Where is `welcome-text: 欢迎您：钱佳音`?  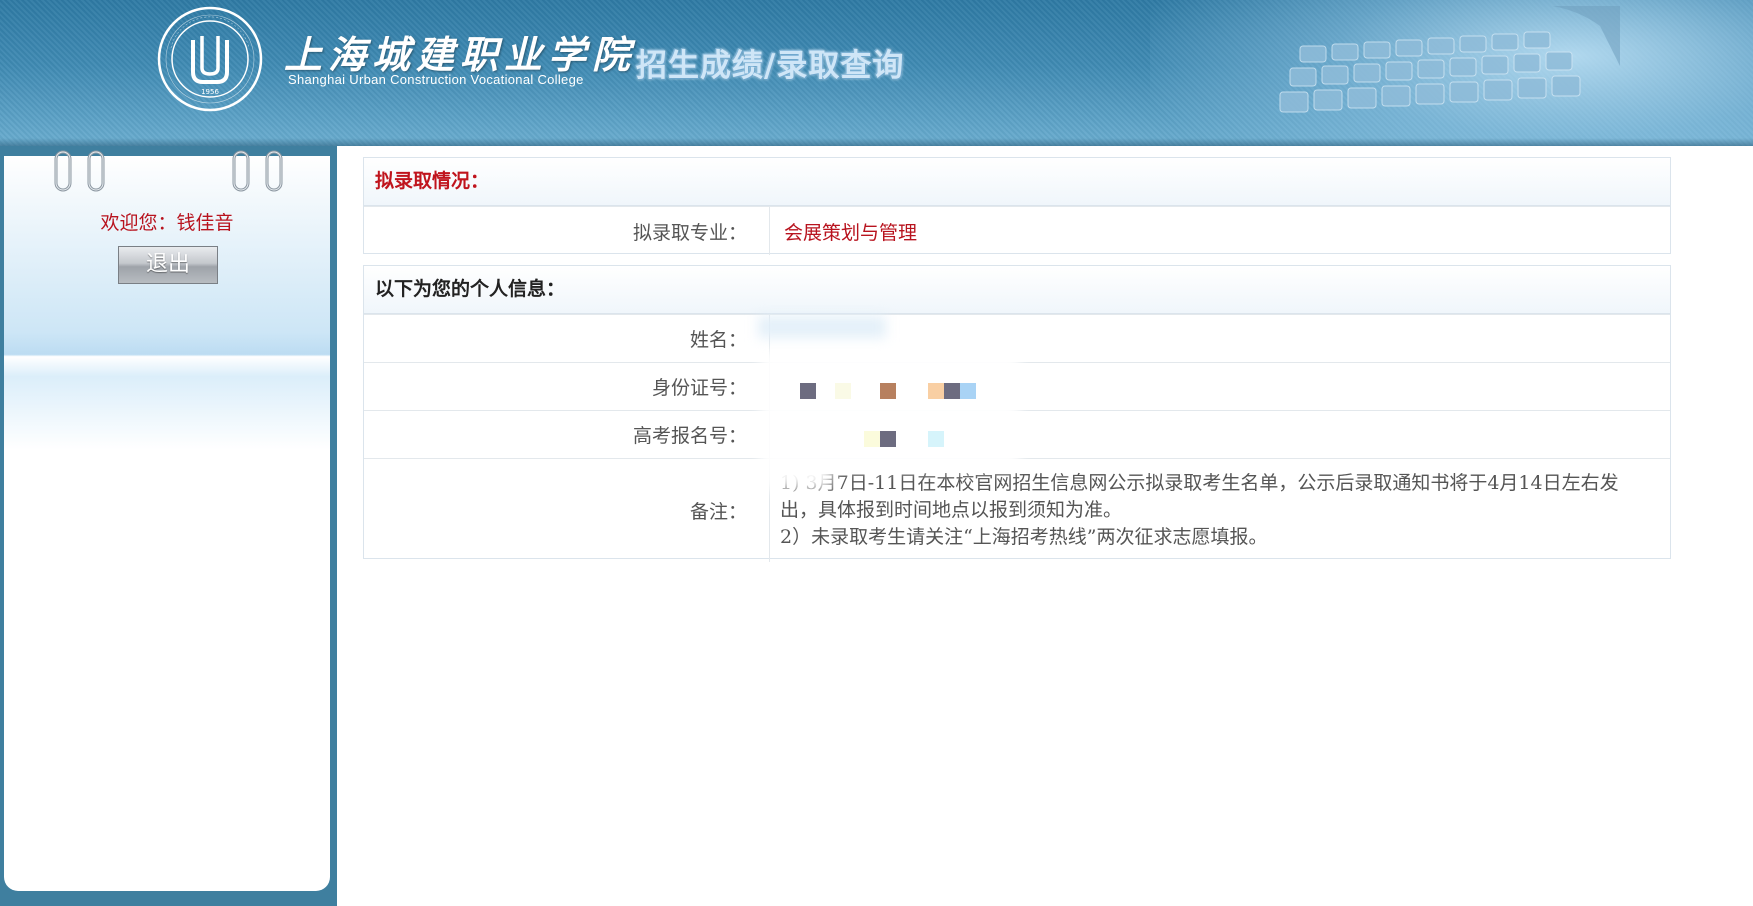 welcome-text: 欢迎您：钱佳音 is located at coordinates (167, 223).